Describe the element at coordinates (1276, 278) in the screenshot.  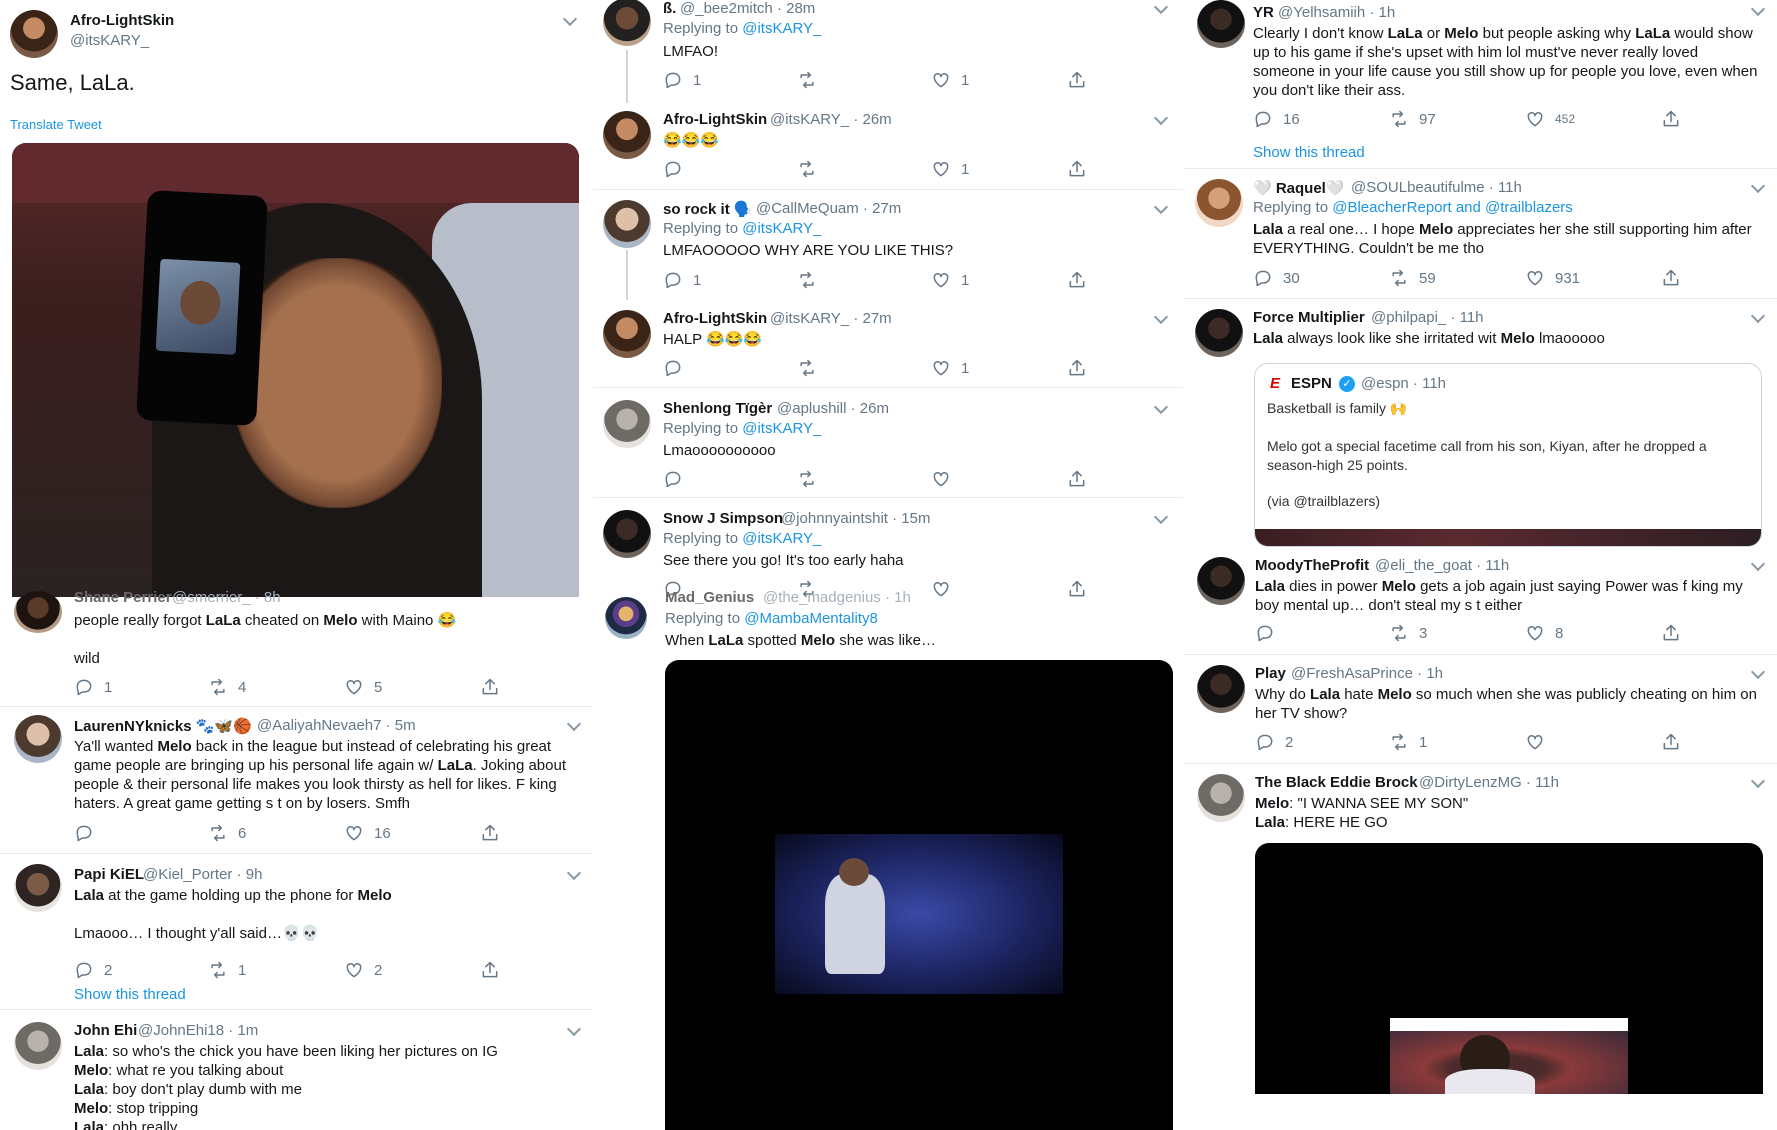
I see `reply-button: 30` at that location.